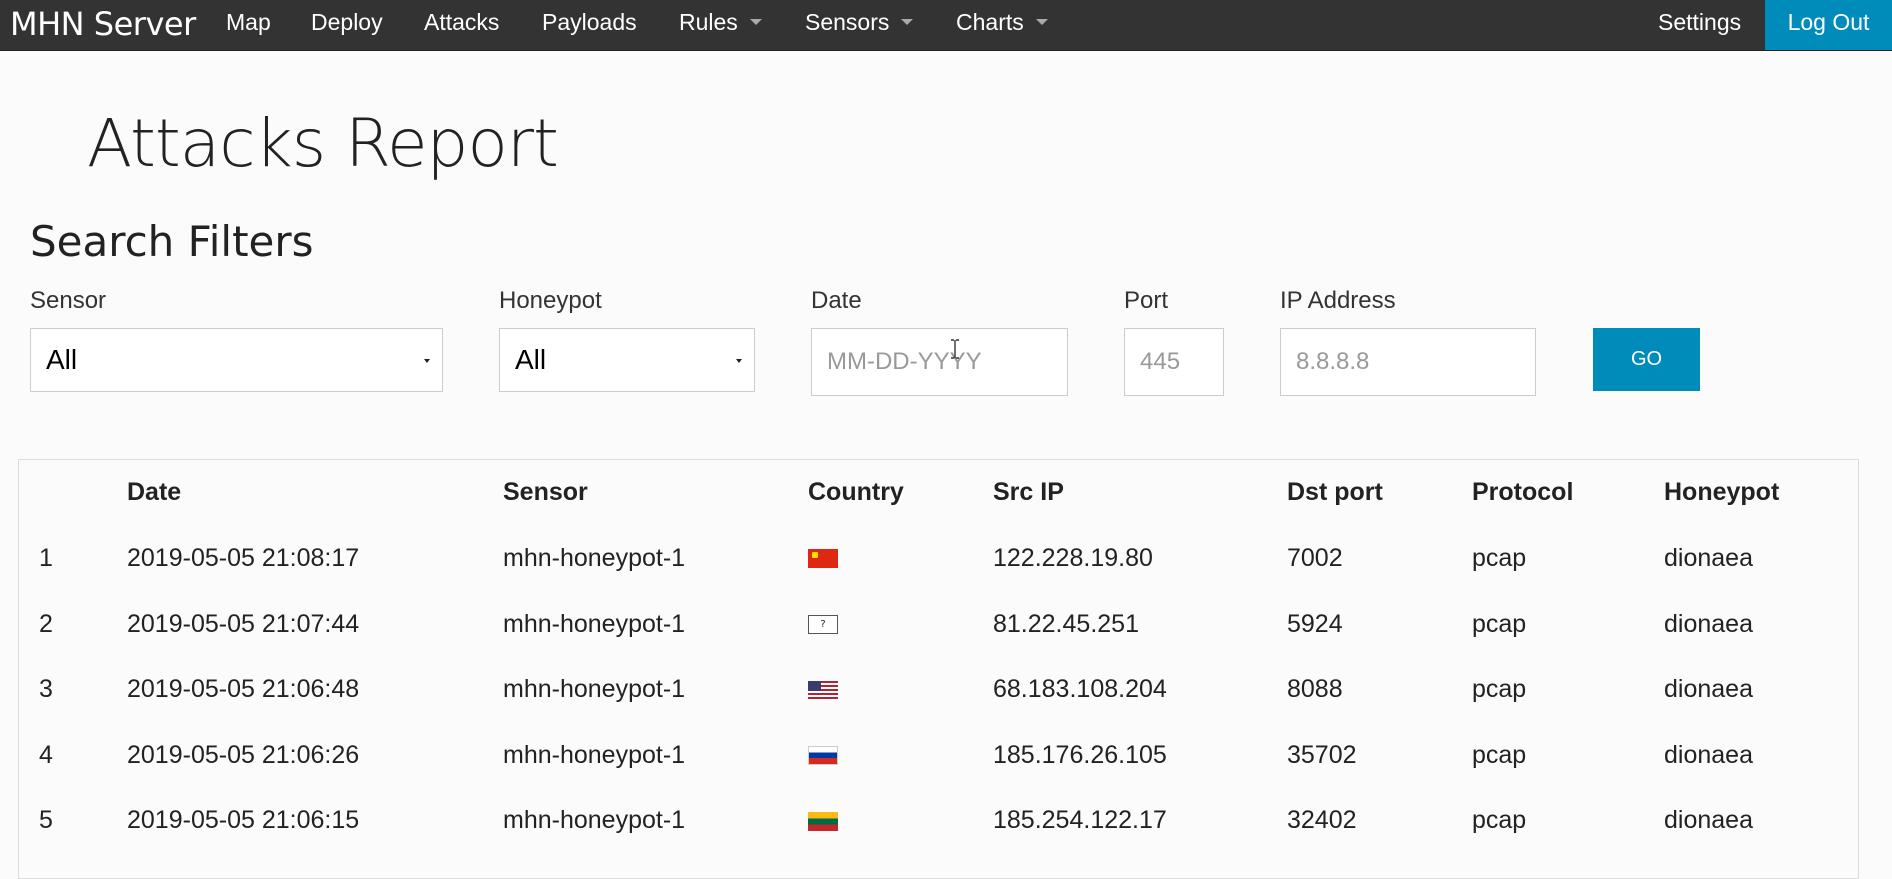 The image size is (1892, 879). Describe the element at coordinates (1408, 362) in the screenshot. I see `ip-address-input` at that location.